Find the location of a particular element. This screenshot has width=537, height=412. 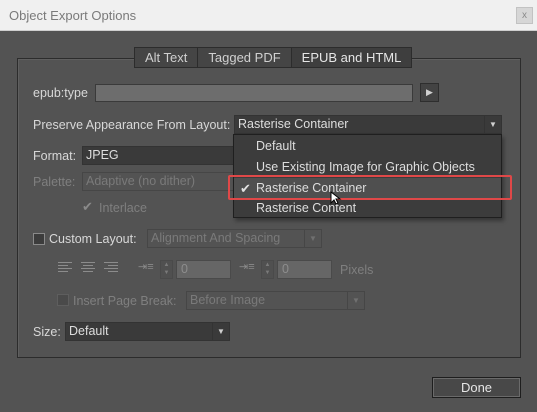

preserve-appearance-label: Preserve Appearance From Layout: is located at coordinates (132, 125).